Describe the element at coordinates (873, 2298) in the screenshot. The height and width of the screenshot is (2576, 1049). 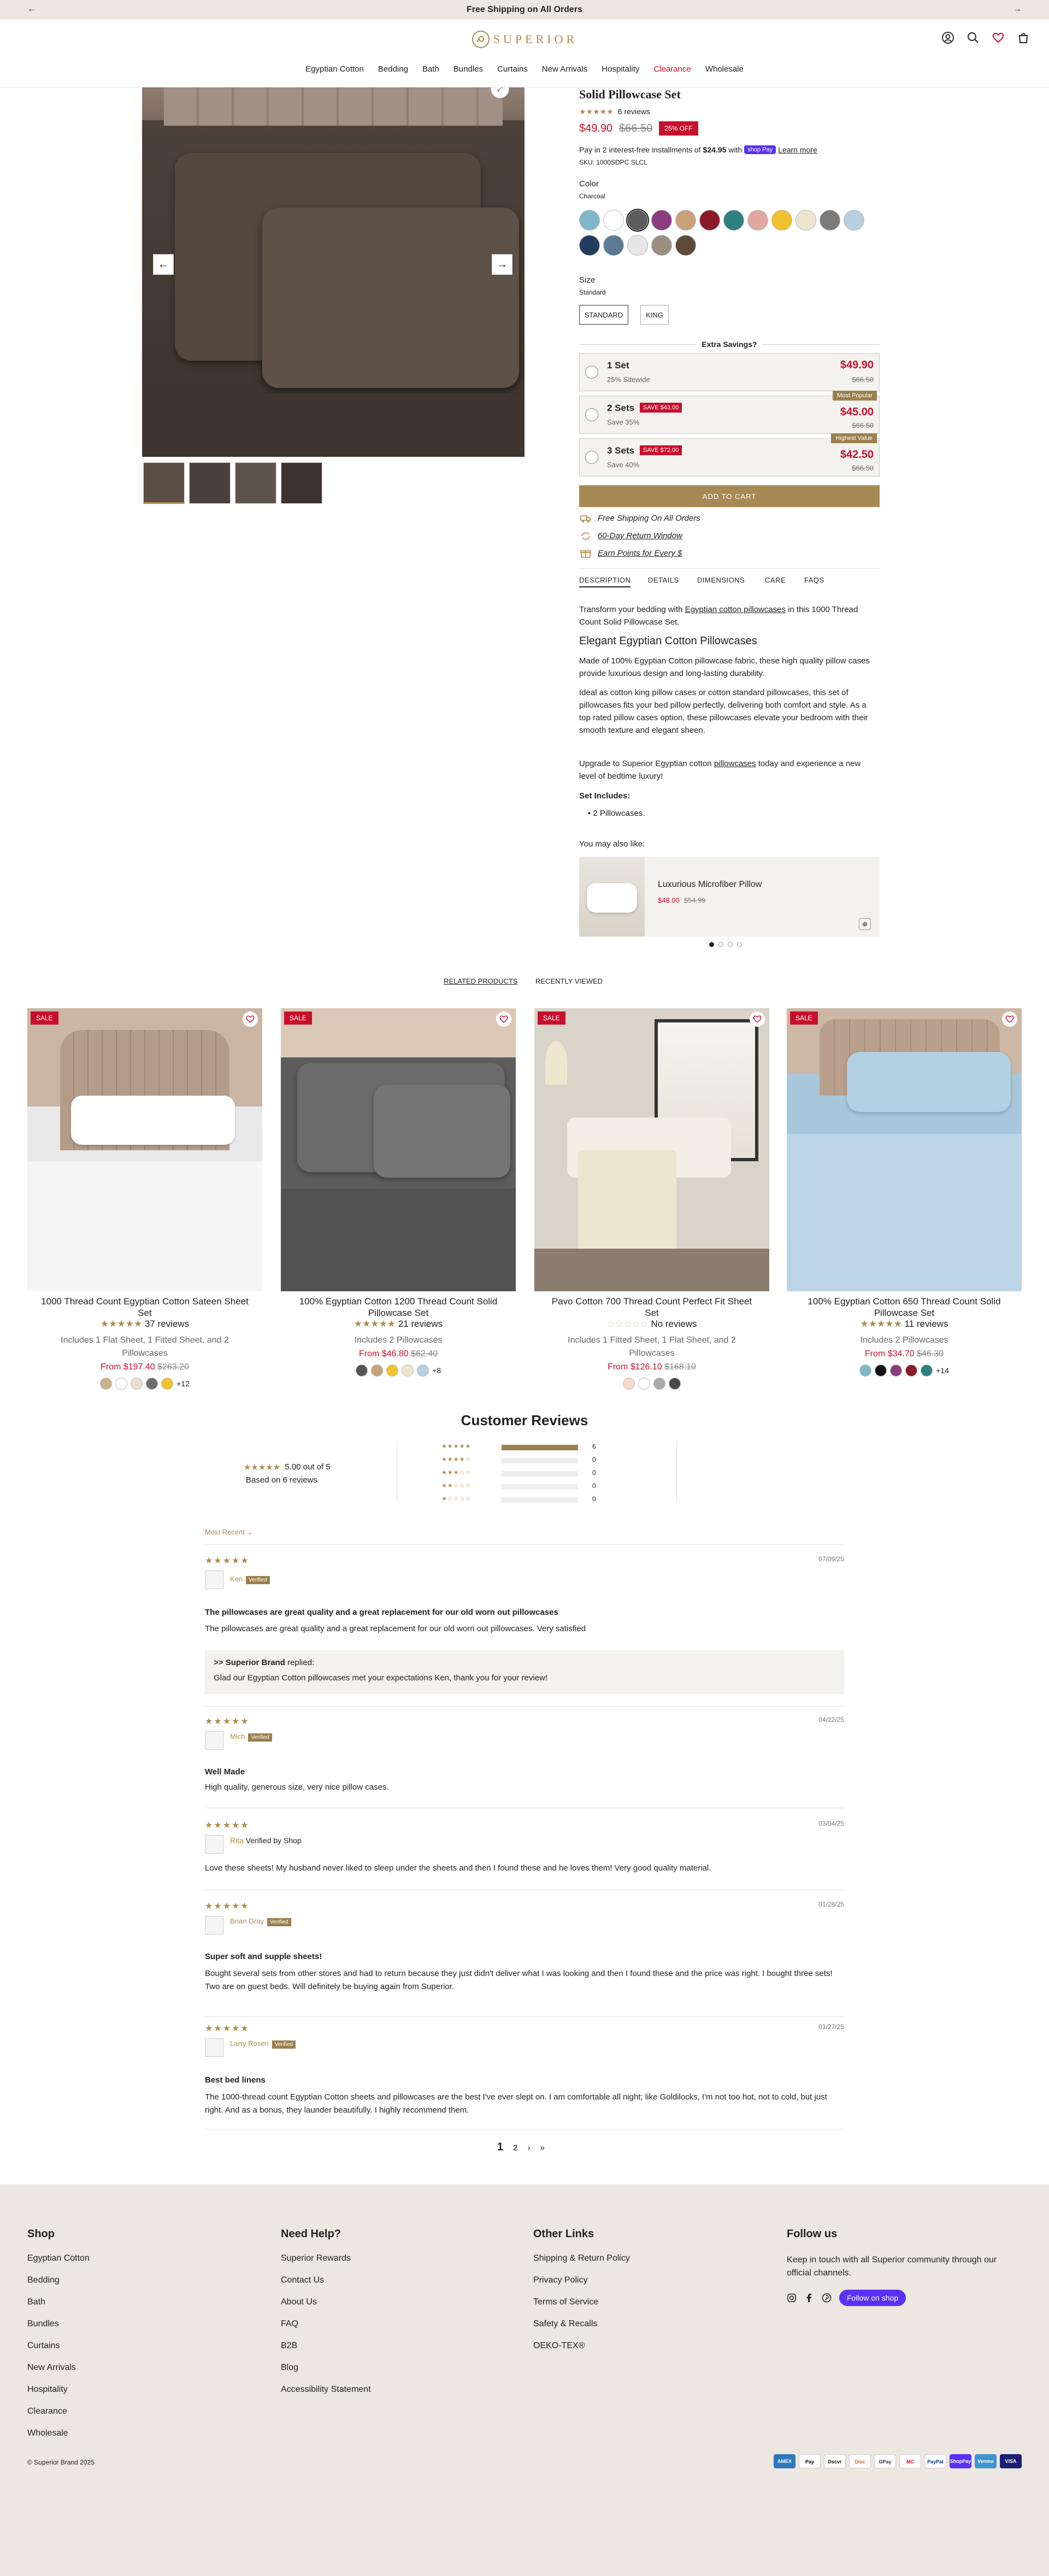
I see `follow-on-shop-button: Follow on shop` at that location.